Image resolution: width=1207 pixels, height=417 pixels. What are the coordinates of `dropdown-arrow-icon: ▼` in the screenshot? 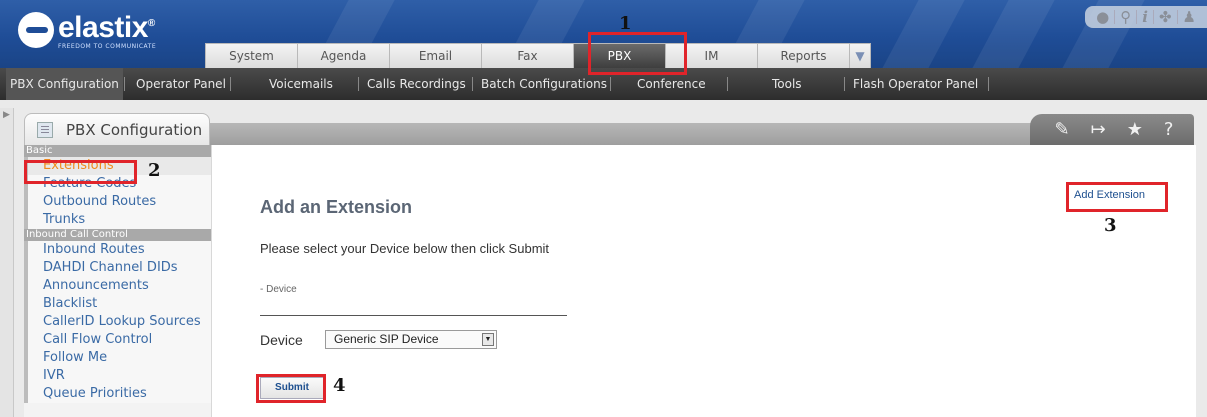 It's located at (488, 339).